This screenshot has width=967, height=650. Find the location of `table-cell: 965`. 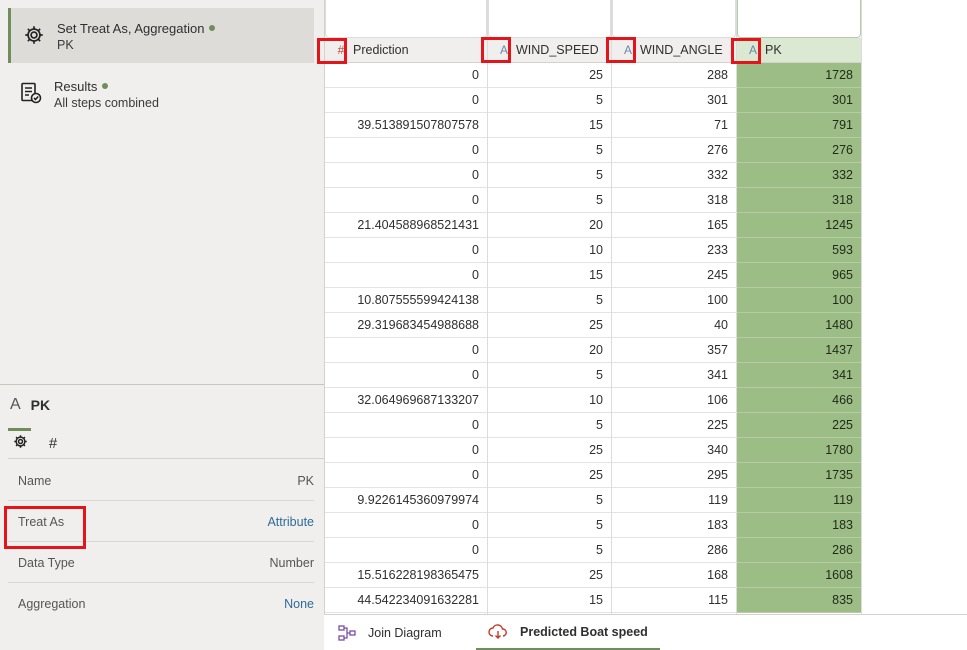

table-cell: 965 is located at coordinates (799, 275).